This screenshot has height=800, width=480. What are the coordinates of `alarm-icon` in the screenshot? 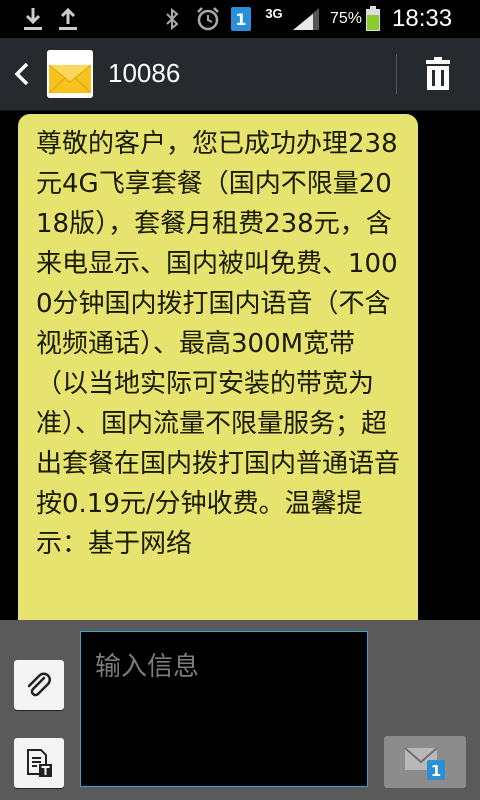 It's located at (208, 19).